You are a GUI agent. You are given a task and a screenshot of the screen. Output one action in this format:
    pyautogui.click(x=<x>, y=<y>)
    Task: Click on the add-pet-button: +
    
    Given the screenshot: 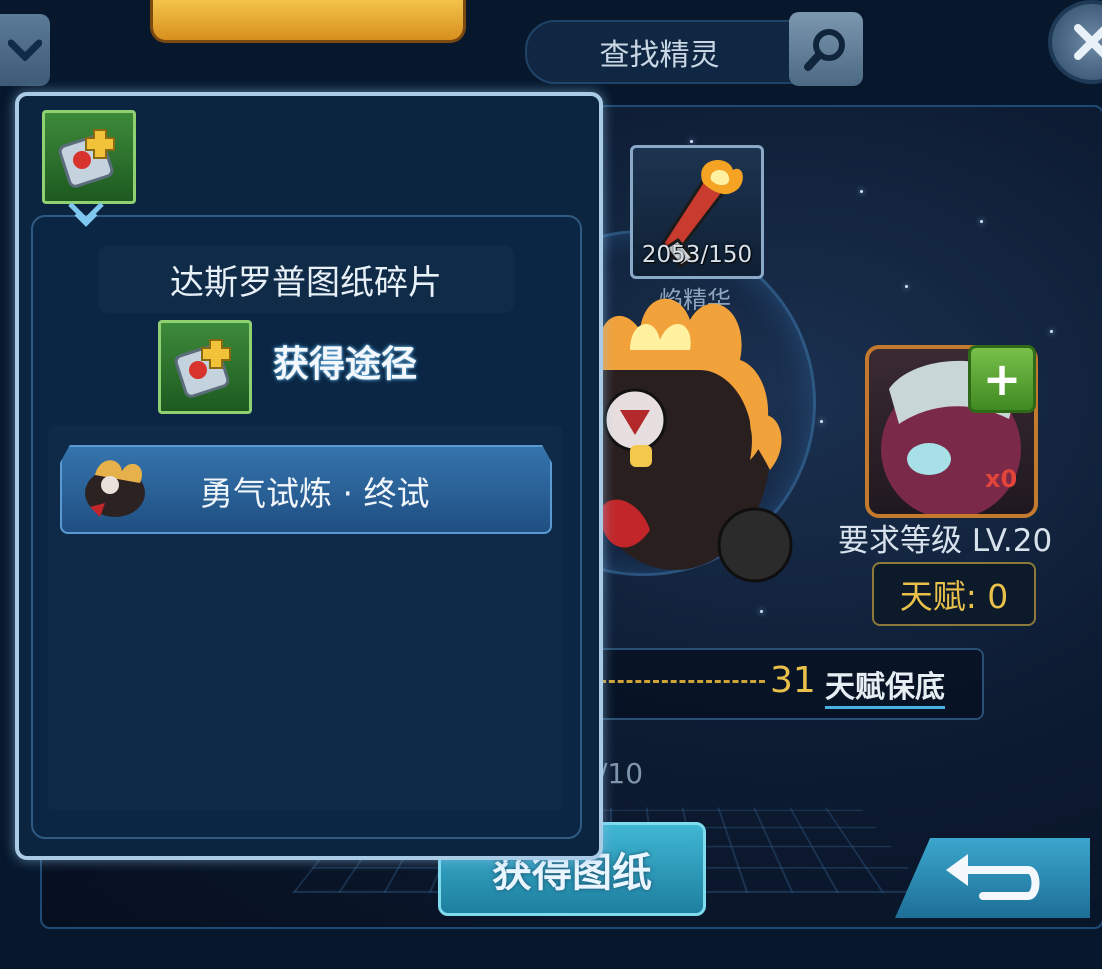 What is the action you would take?
    pyautogui.click(x=1002, y=379)
    